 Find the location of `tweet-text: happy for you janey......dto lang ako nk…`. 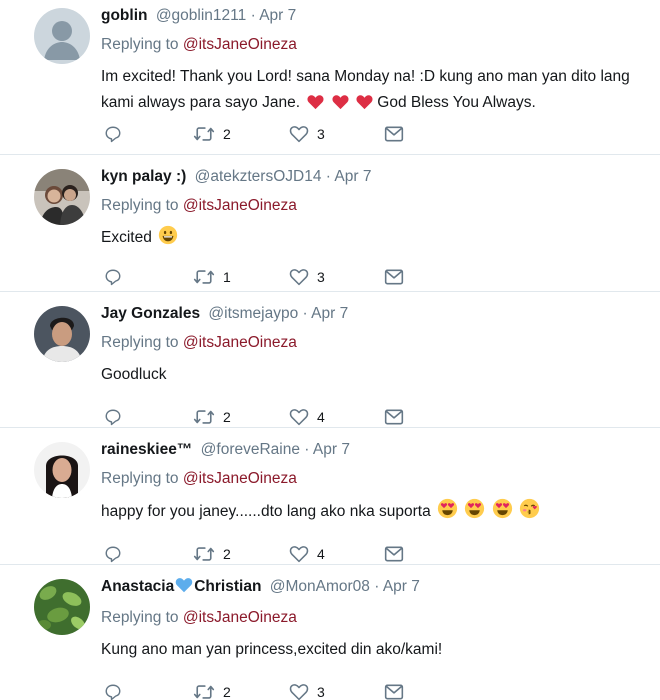

tweet-text: happy for you janey......dto lang ako nk… is located at coordinates (375, 513).